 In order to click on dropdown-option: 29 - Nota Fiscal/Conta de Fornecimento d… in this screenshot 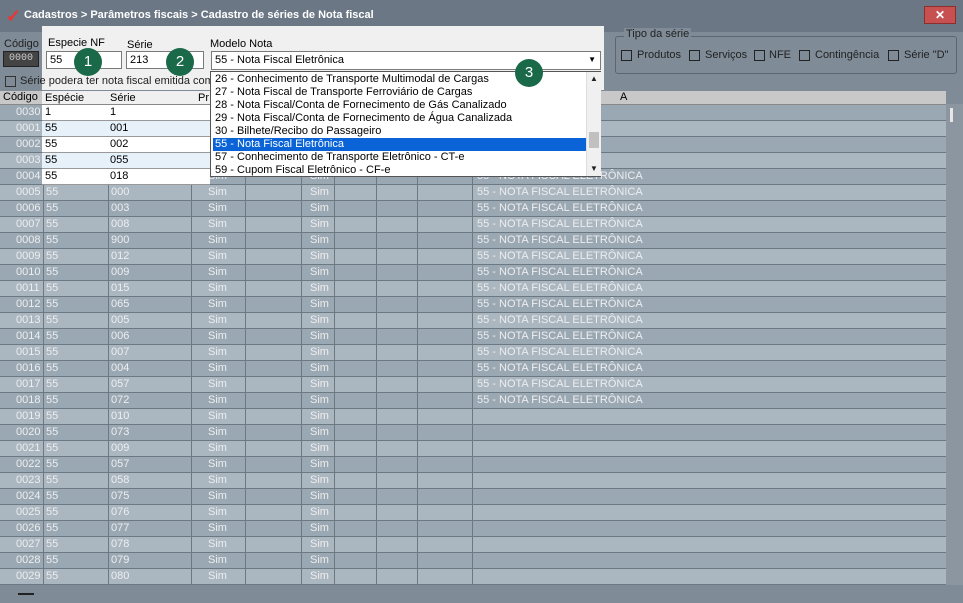, I will do `click(400, 118)`.